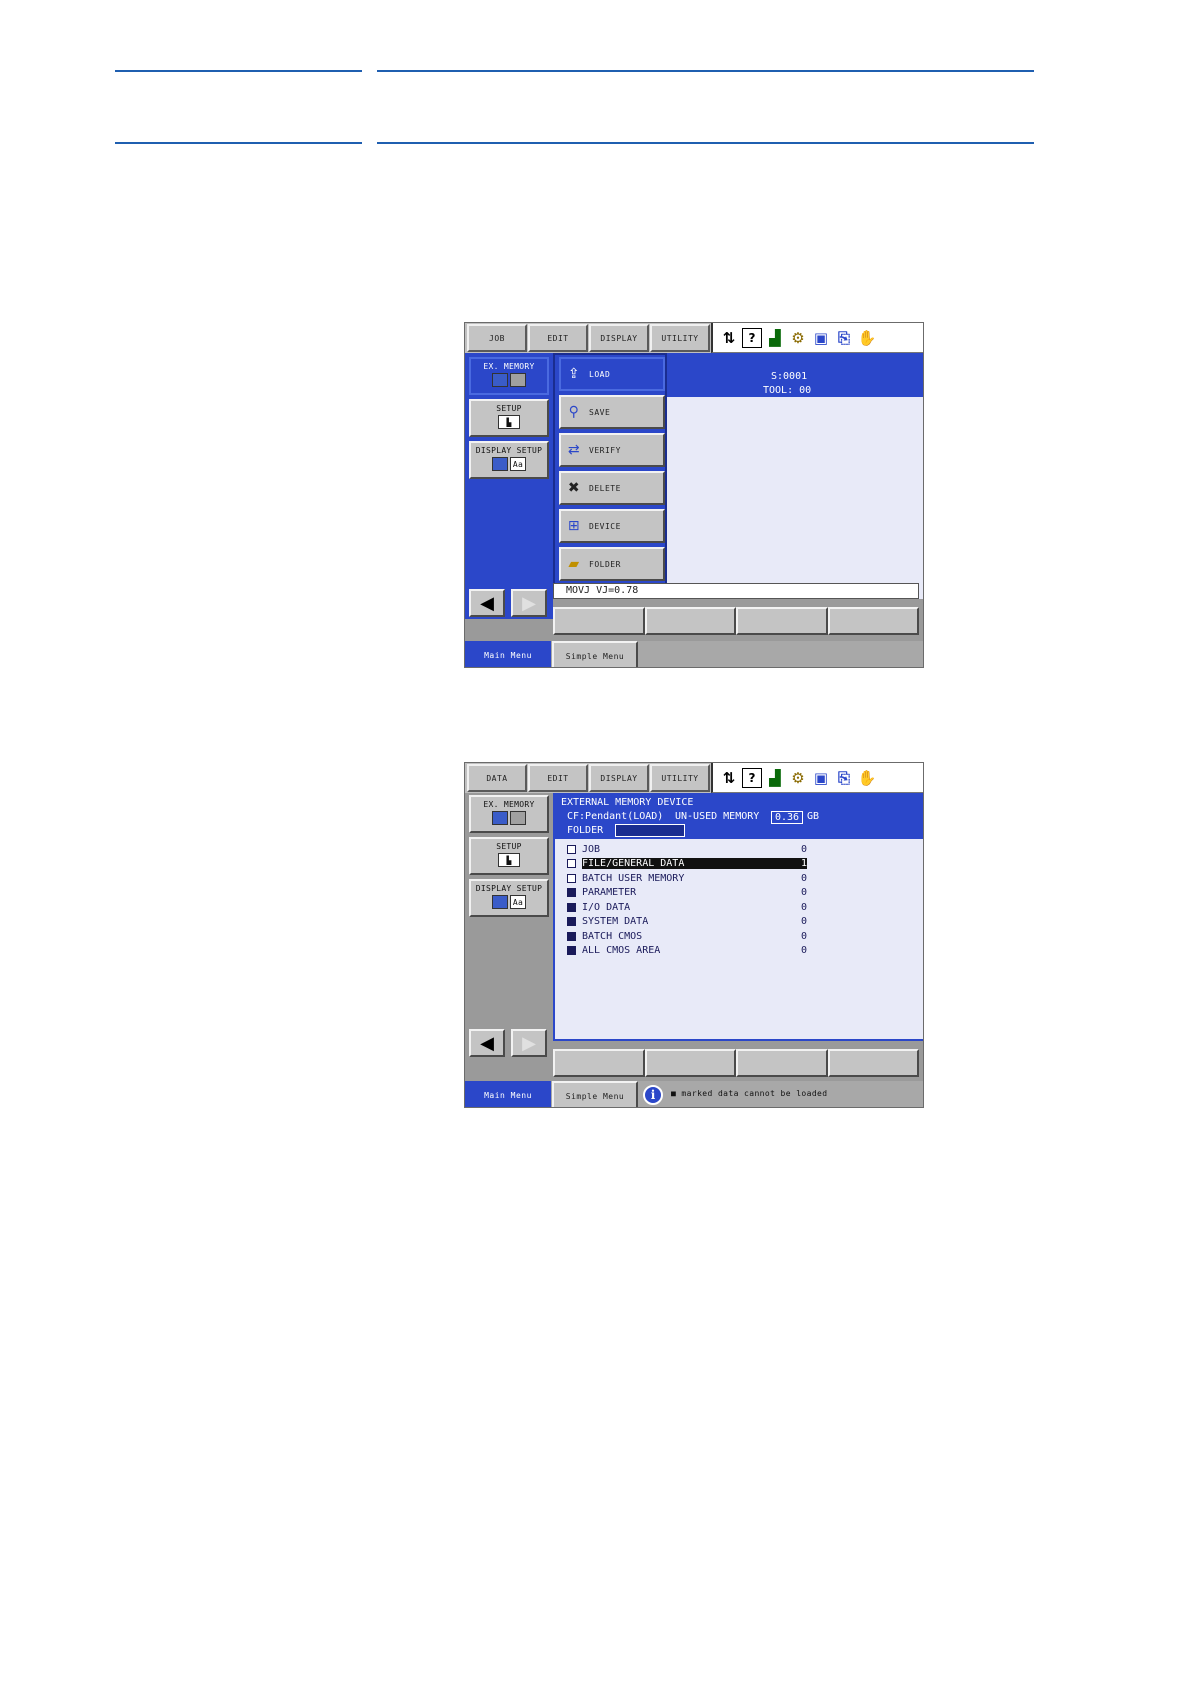  Describe the element at coordinates (817, 338) in the screenshot. I see `status-icons: ⇅ ? ▟ ⚙ ▣ ⎘ ✋` at that location.